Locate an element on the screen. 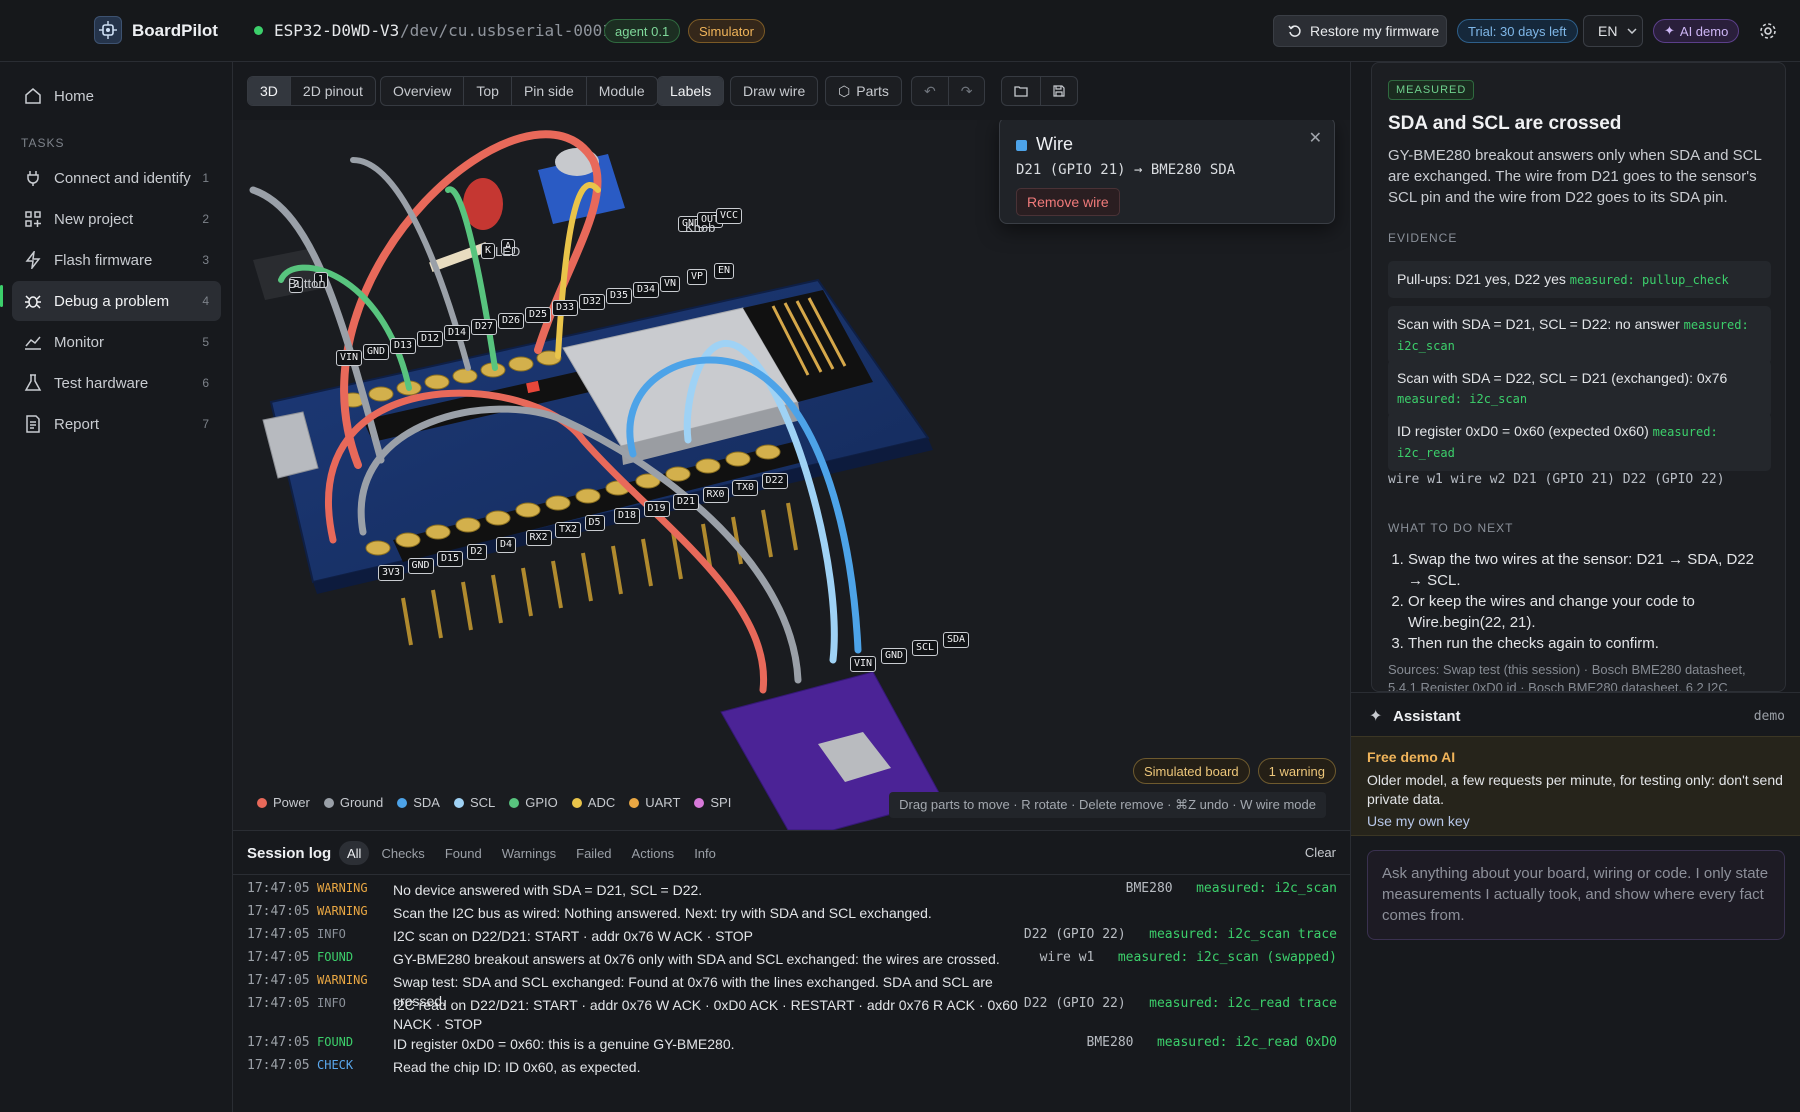 The width and height of the screenshot is (1800, 1112). legend-swatch is located at coordinates (699, 802).